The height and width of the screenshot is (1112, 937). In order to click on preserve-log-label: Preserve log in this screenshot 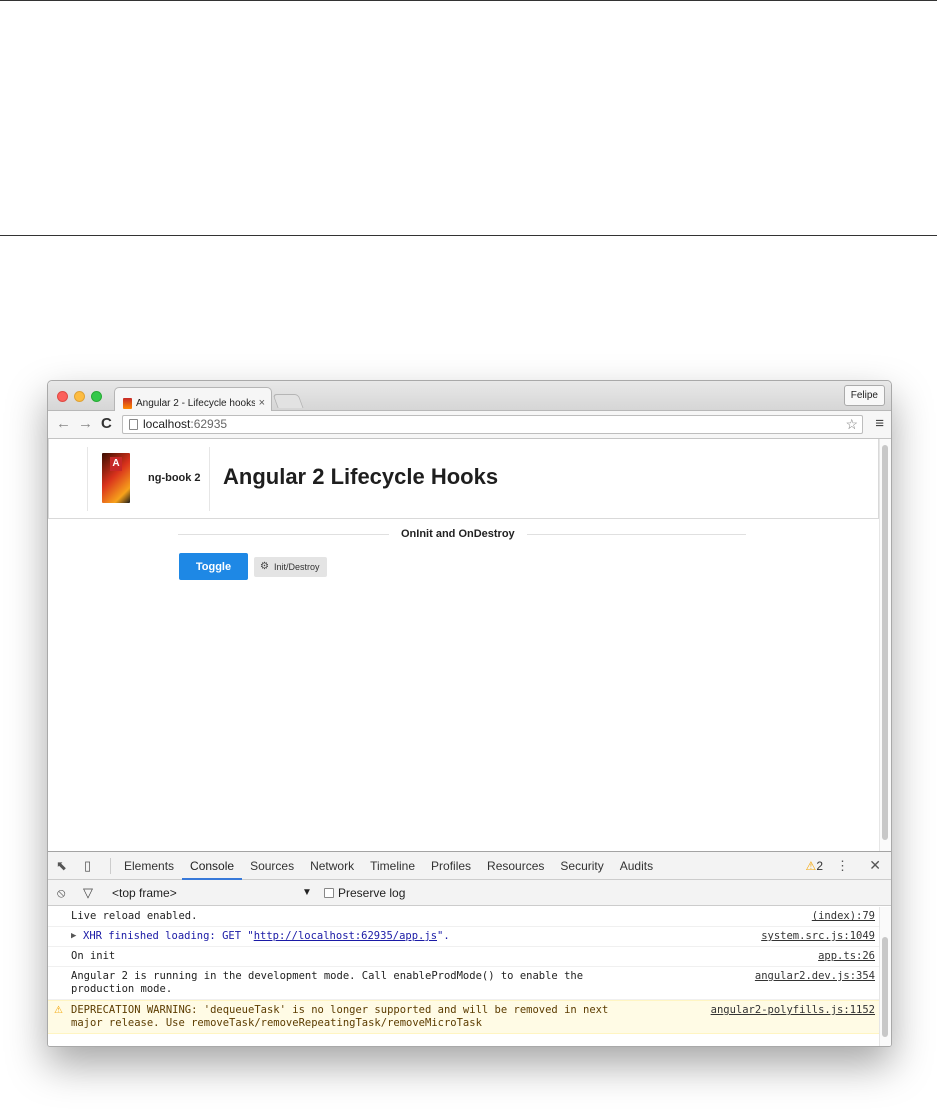, I will do `click(372, 893)`.